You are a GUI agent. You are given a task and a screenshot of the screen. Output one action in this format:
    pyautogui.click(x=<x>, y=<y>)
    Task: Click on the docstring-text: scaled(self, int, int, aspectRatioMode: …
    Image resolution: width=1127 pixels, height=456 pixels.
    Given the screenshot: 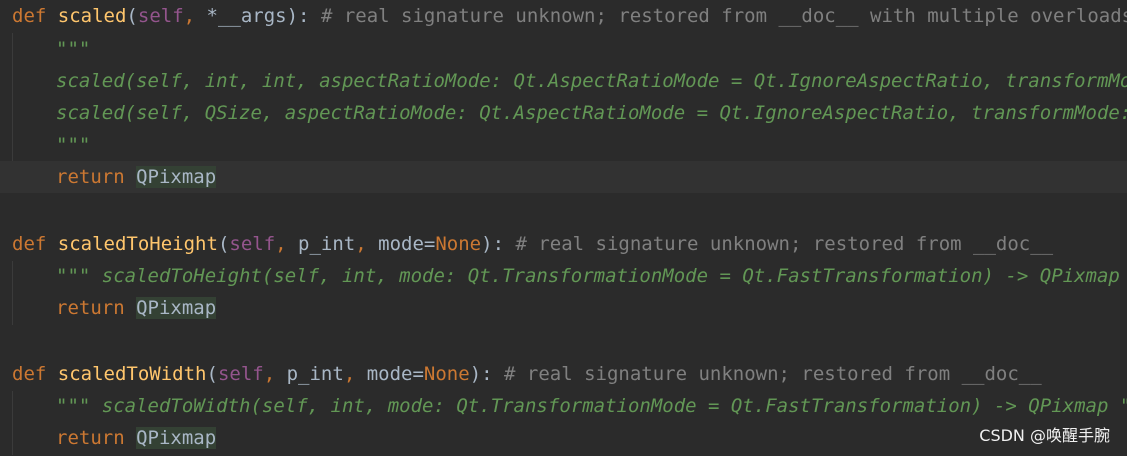 What is the action you would take?
    pyautogui.click(x=591, y=81)
    